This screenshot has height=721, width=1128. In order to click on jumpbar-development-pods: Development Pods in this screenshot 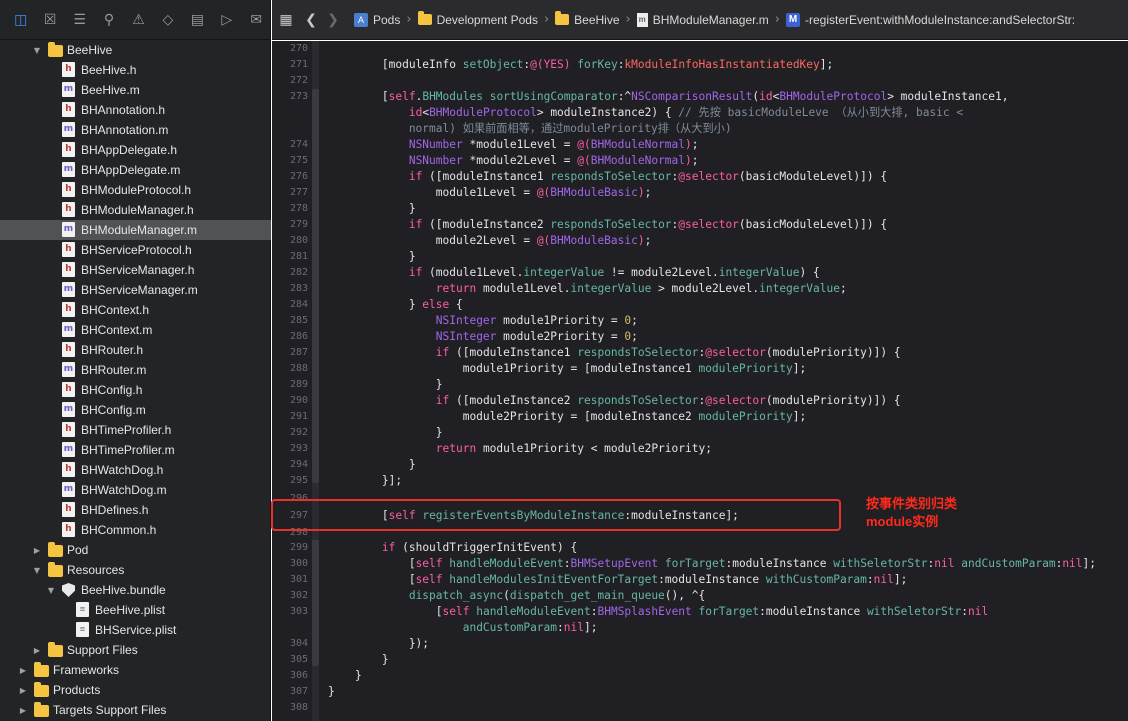, I will do `click(477, 19)`.